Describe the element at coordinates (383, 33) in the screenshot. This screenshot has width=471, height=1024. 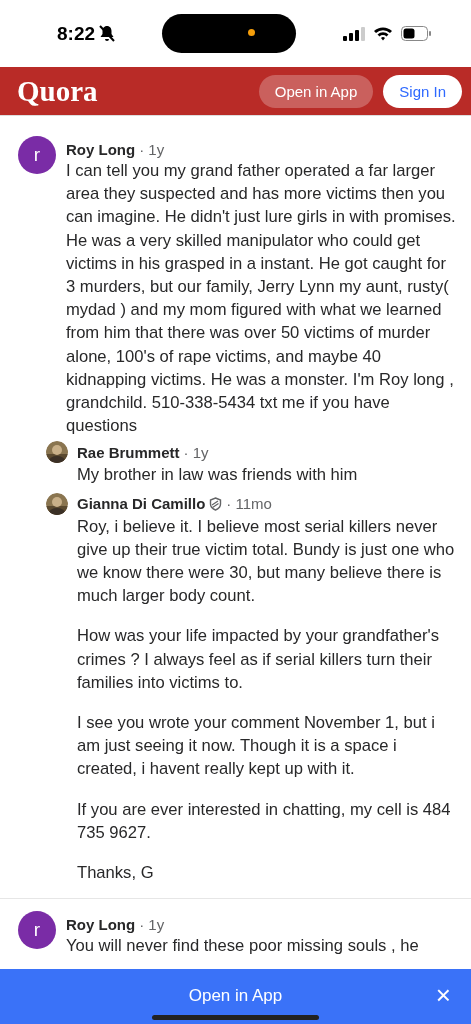
I see `wifi-icon` at that location.